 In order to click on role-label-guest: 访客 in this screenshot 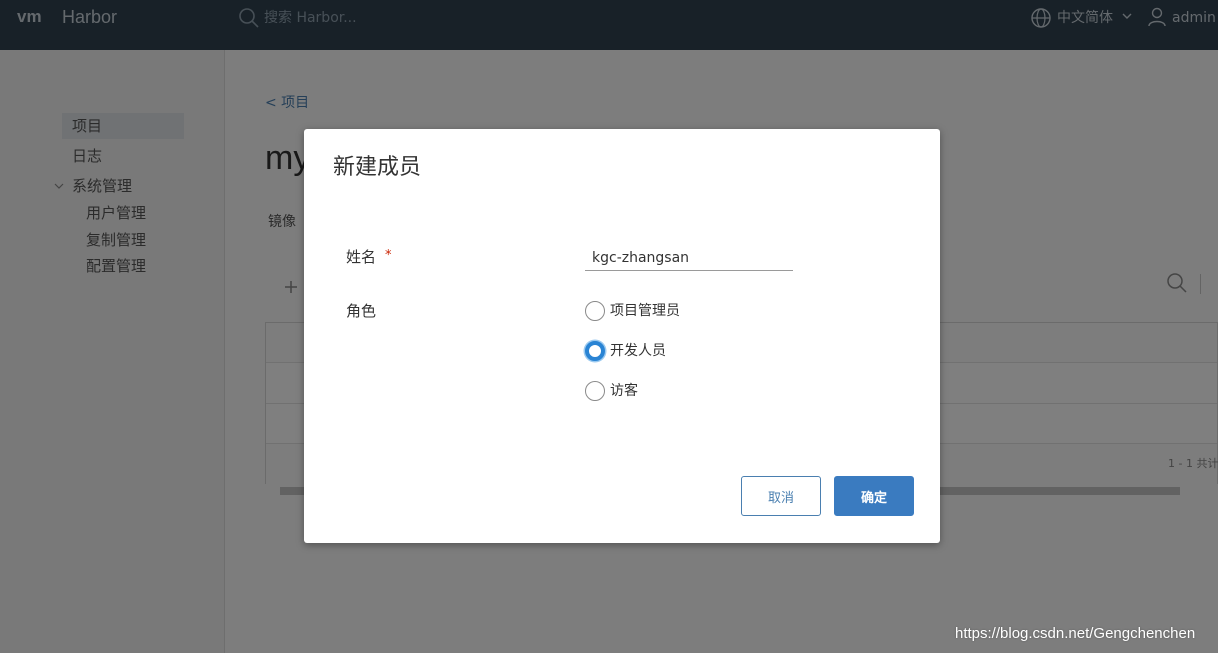, I will do `click(624, 391)`.